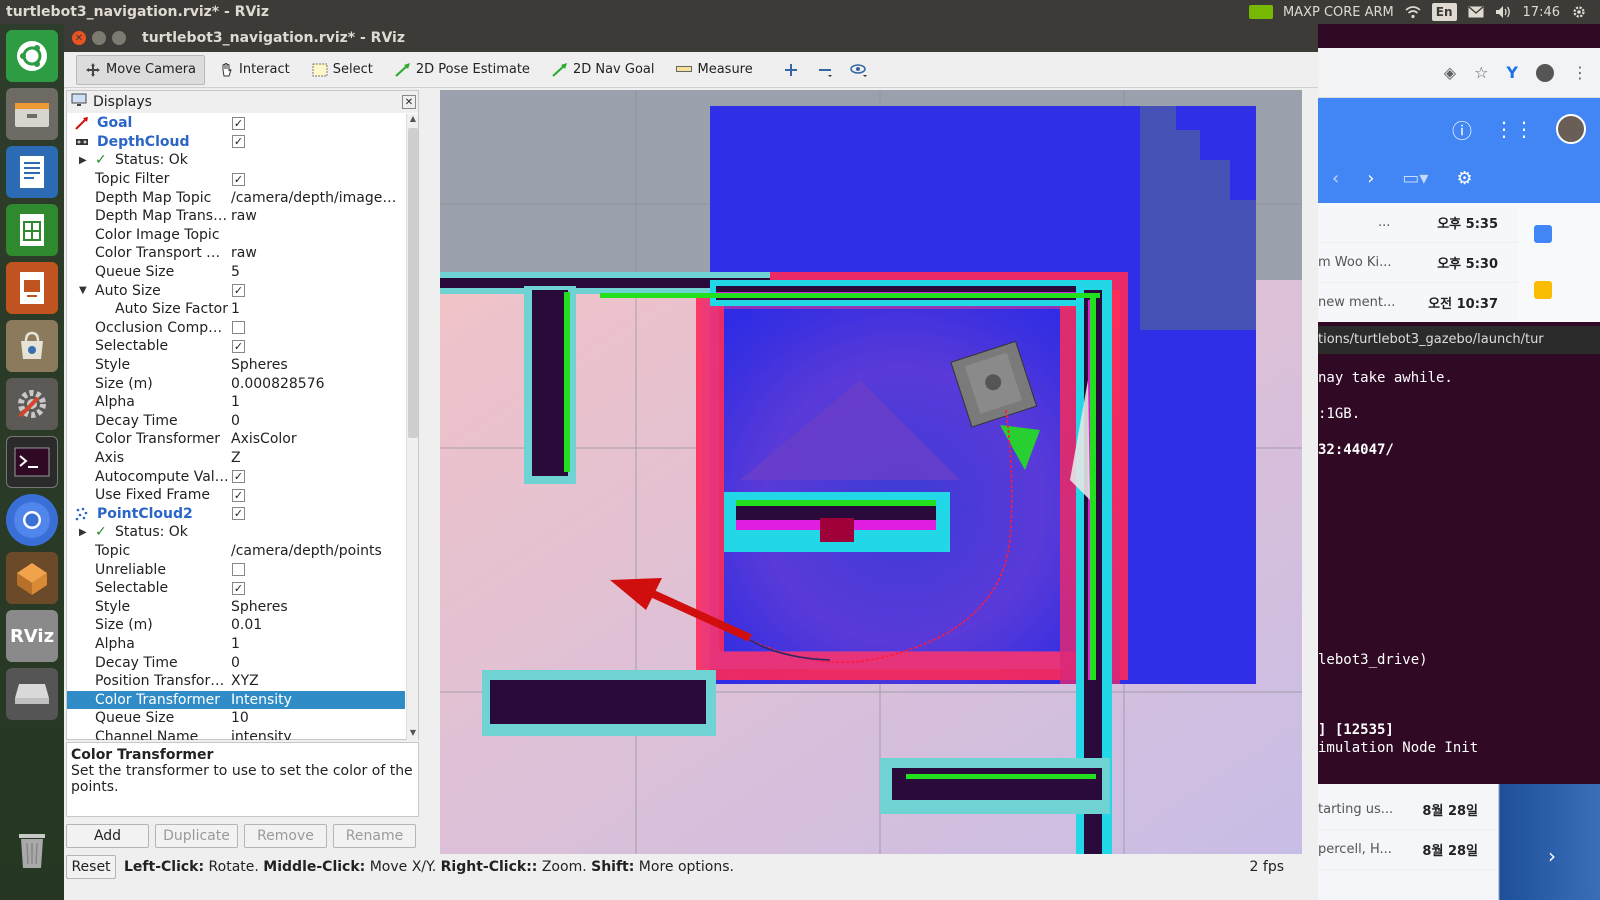 This screenshot has height=900, width=1600. What do you see at coordinates (91, 867) in the screenshot?
I see `reset-button: Reset` at bounding box center [91, 867].